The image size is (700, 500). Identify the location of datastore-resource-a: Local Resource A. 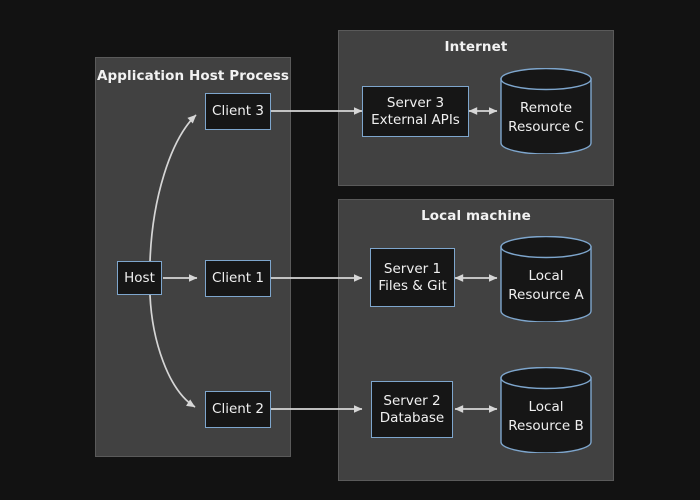
(546, 279).